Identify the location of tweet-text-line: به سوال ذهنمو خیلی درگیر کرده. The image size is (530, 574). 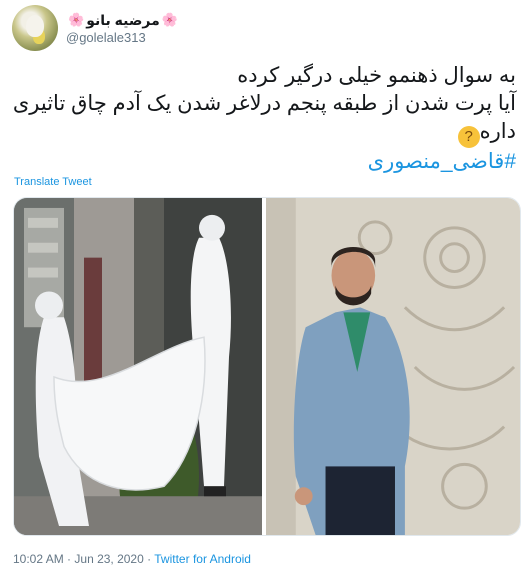
(376, 75).